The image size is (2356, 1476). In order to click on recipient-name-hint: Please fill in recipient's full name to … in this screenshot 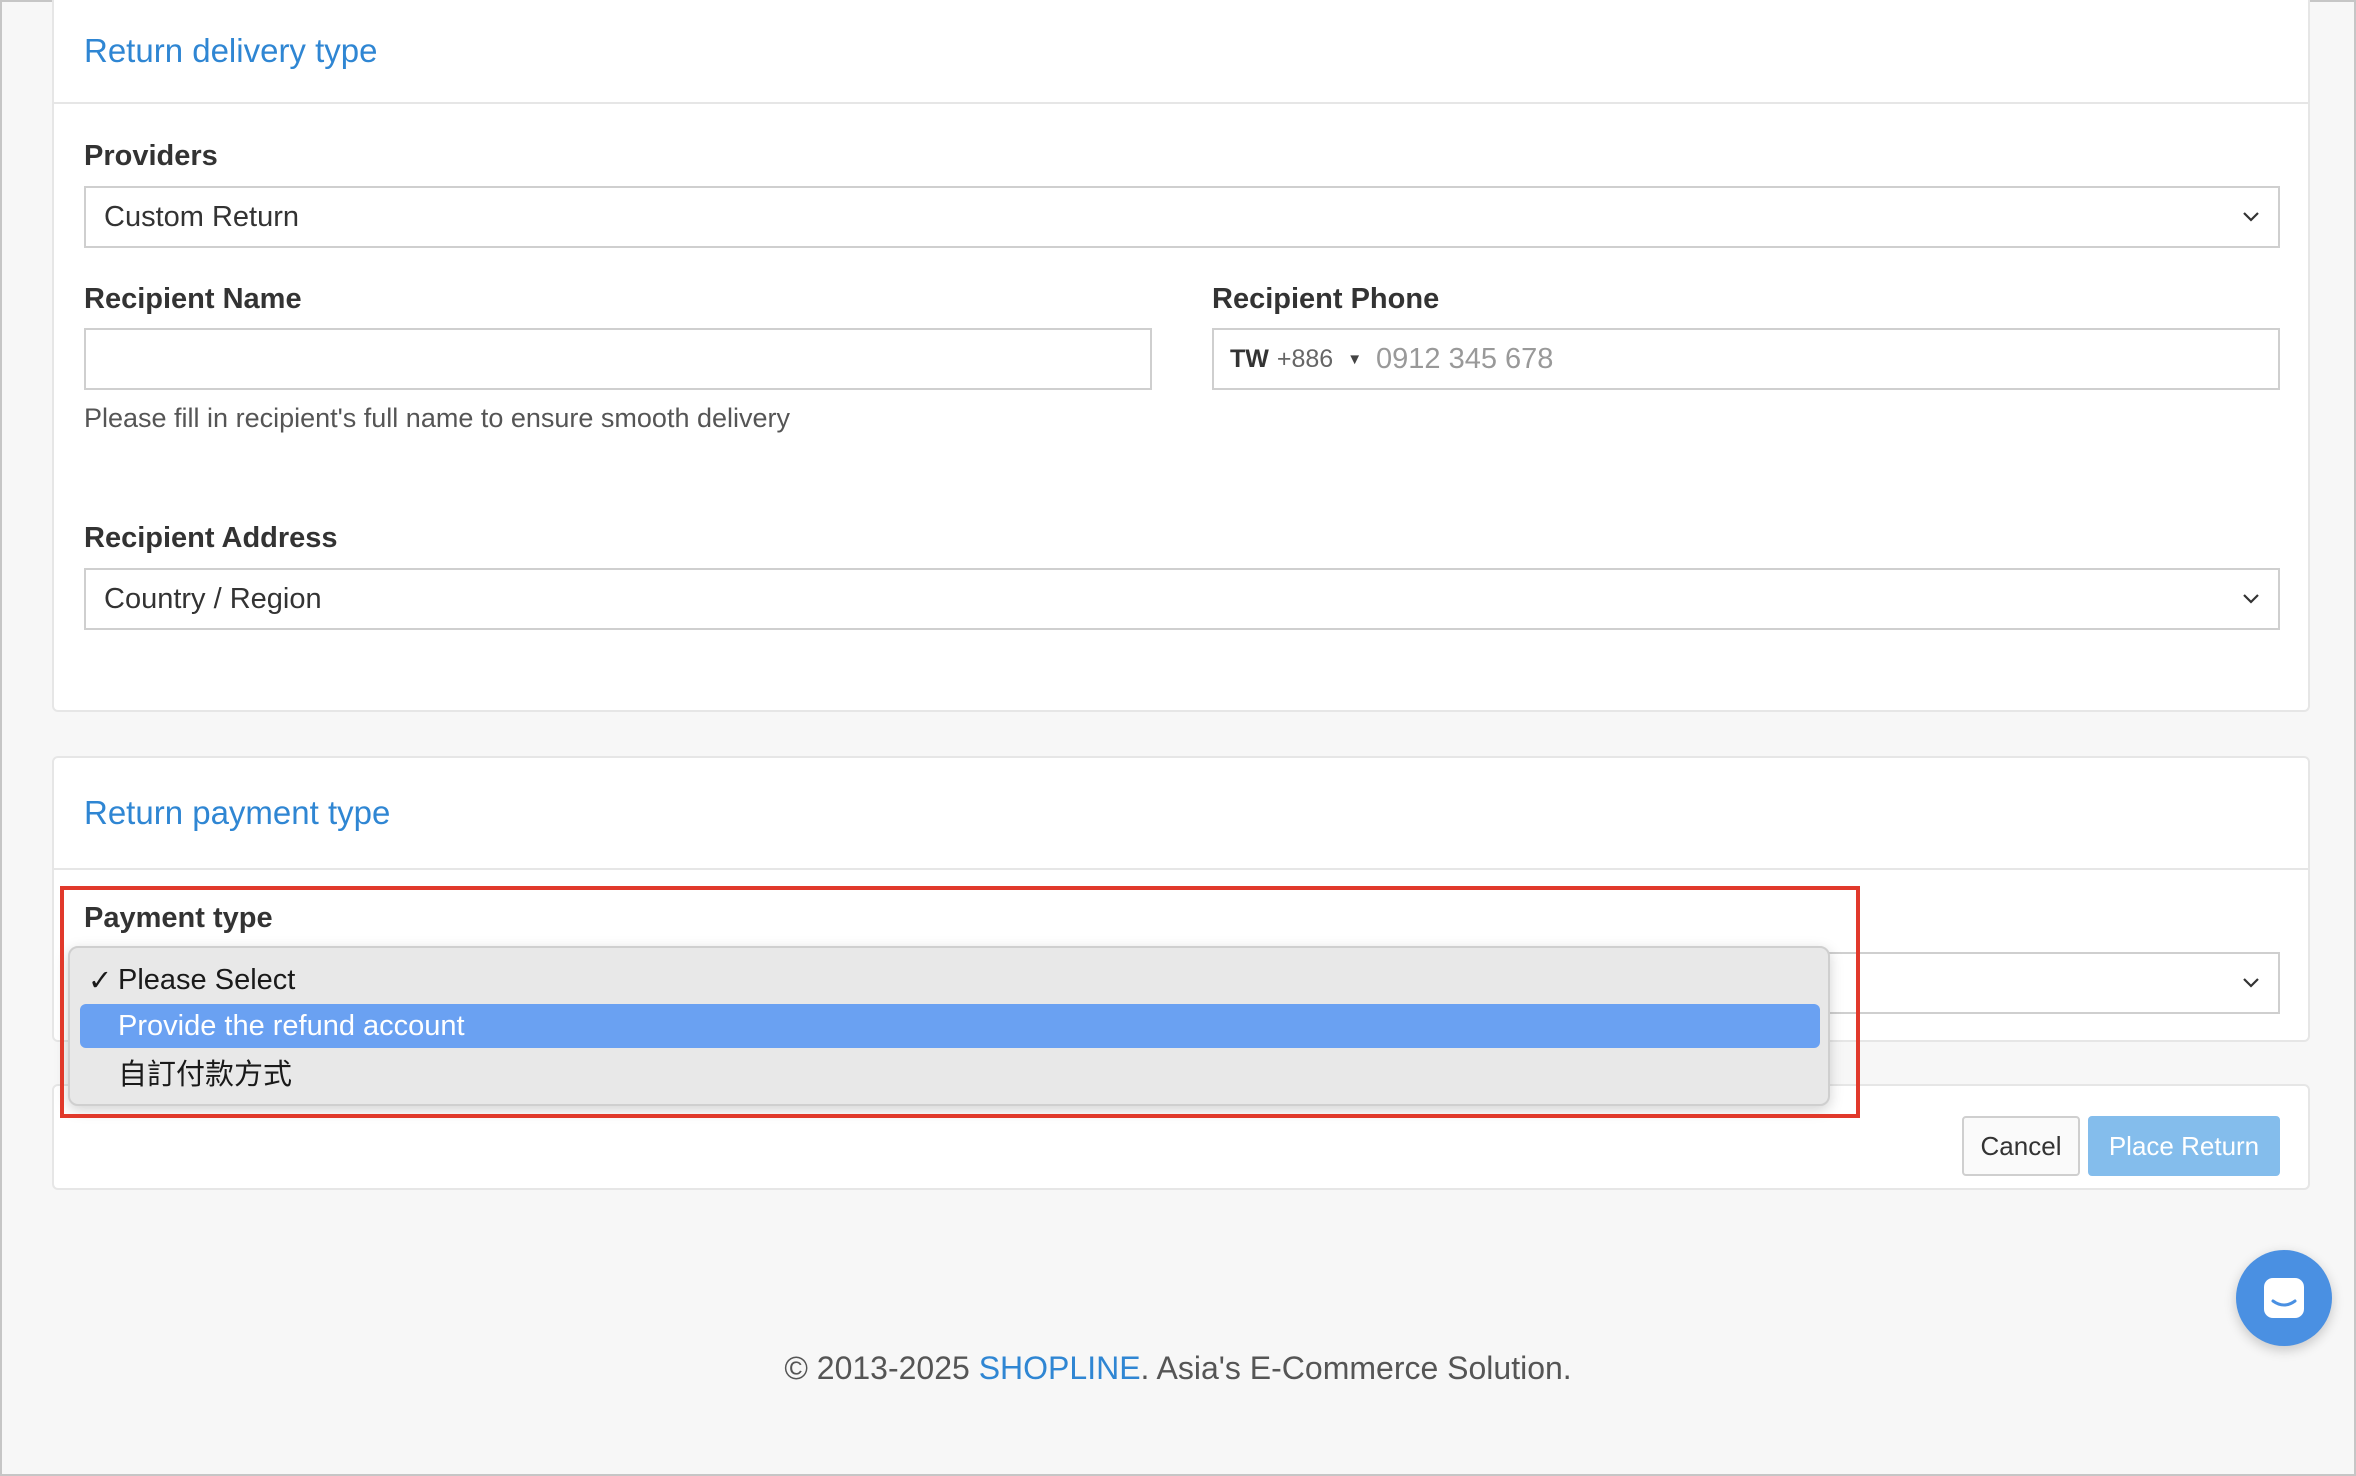, I will do `click(437, 418)`.